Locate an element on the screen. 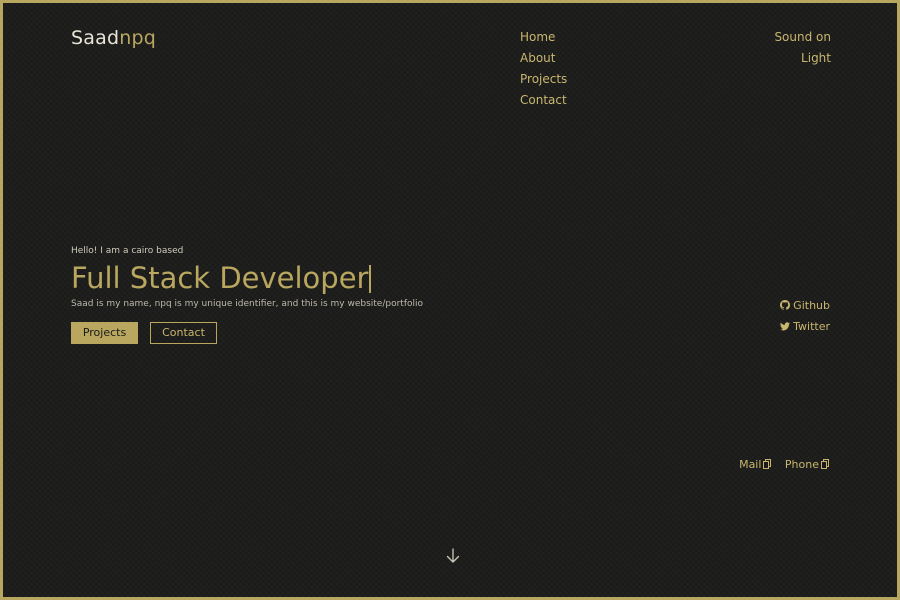  site-logo: Saadnpq is located at coordinates (113, 38).